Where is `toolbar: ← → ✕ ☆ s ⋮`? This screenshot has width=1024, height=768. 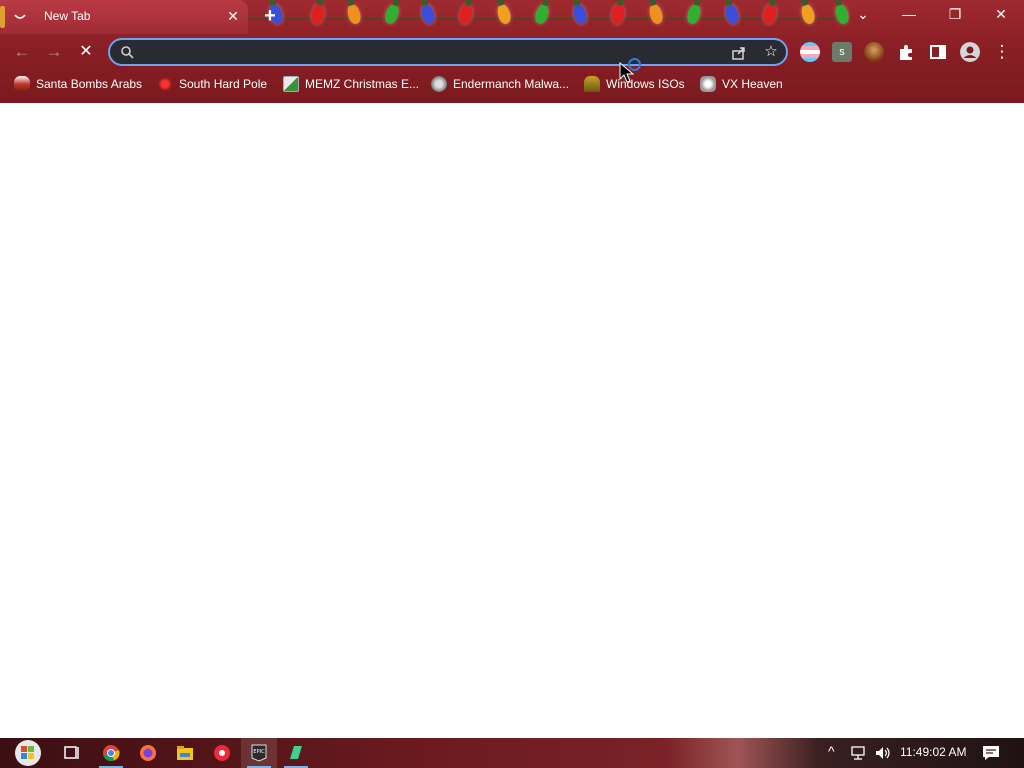
toolbar: ← → ✕ ☆ s ⋮ is located at coordinates (512, 52).